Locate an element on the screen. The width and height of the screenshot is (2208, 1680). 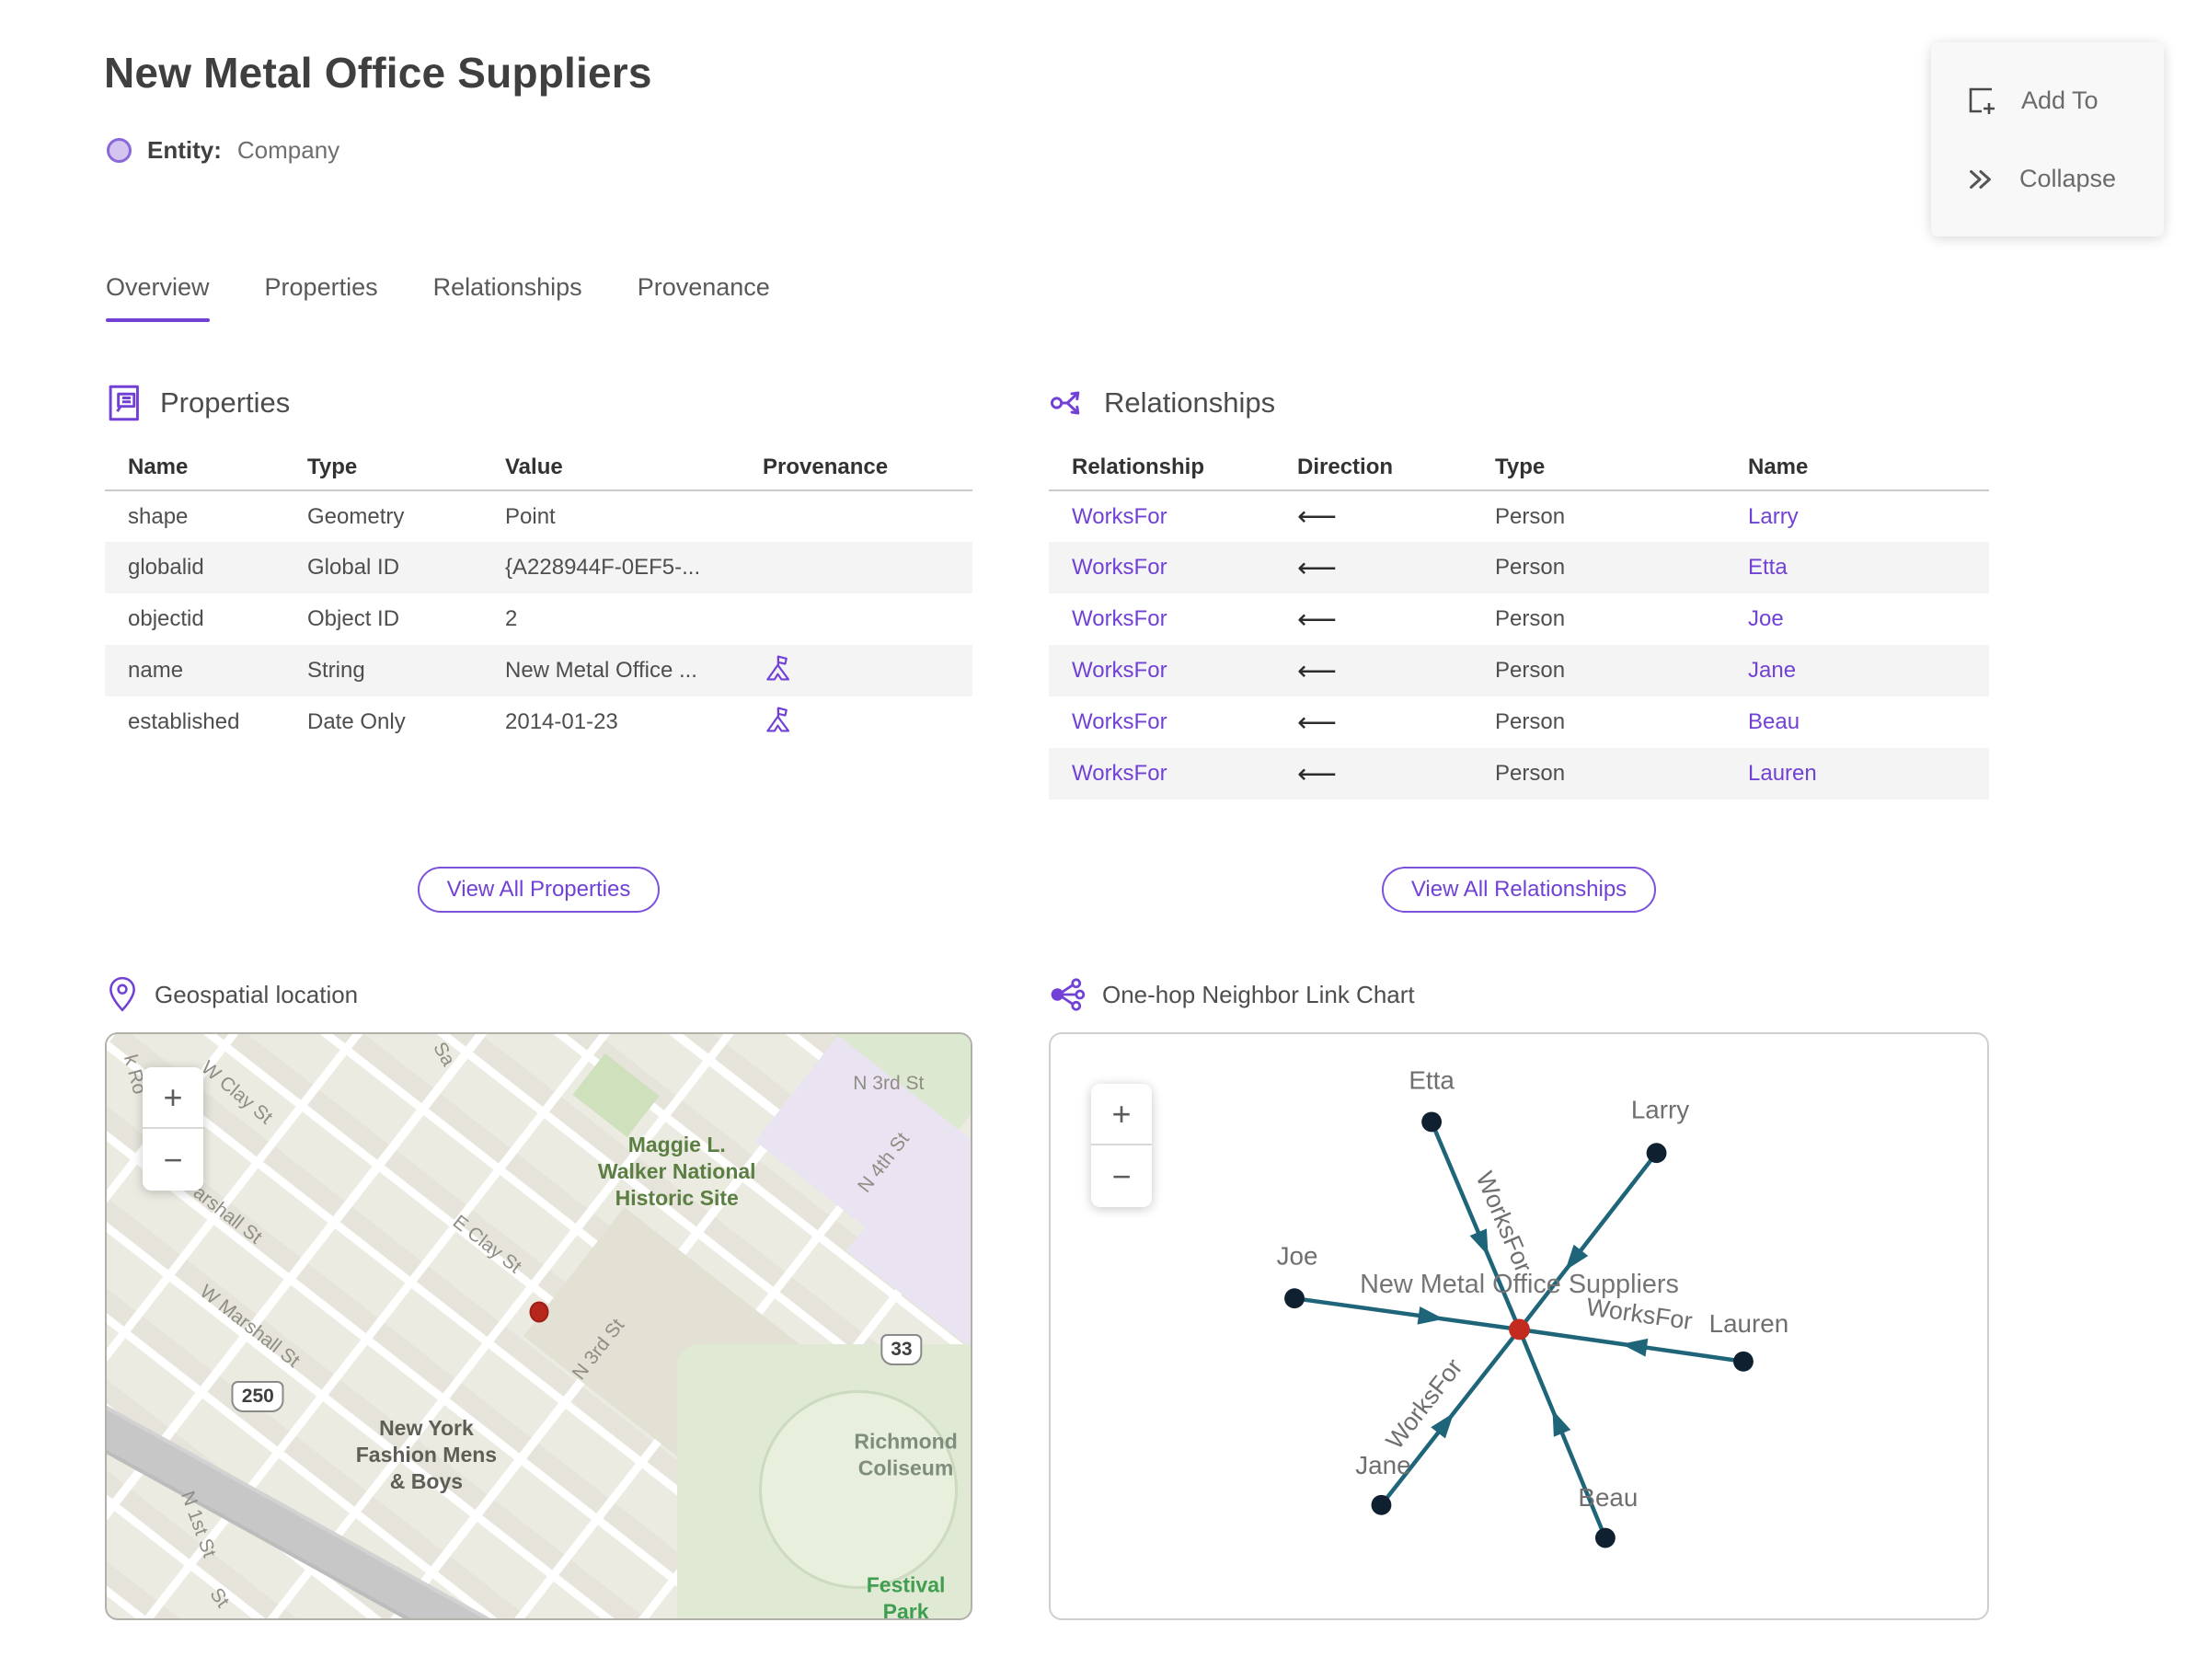
node-lauren is located at coordinates (1743, 1361).